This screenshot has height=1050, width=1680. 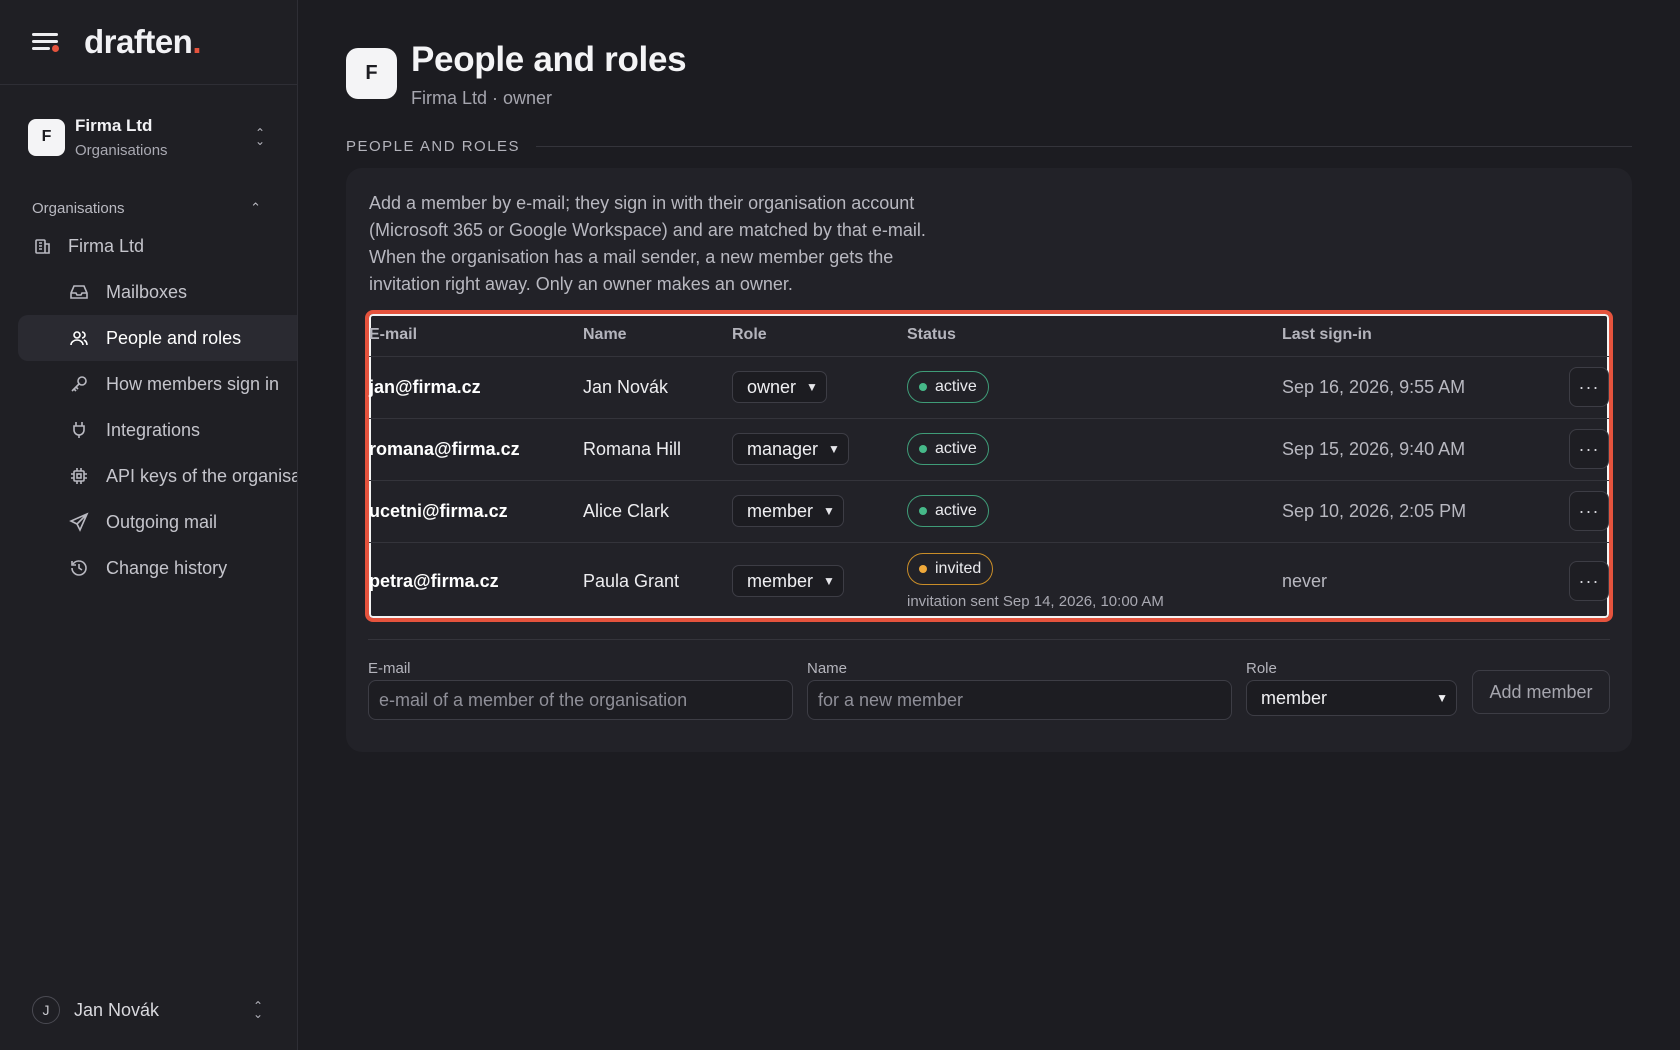 I want to click on sidebar-item-firma-ltd: Firma Ltd, so click(x=157, y=246).